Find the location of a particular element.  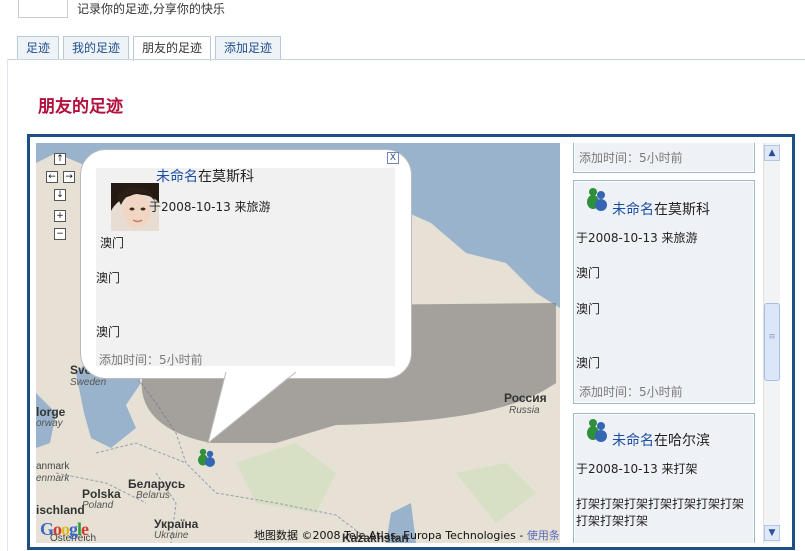

info-window-tail is located at coordinates (252, 408).